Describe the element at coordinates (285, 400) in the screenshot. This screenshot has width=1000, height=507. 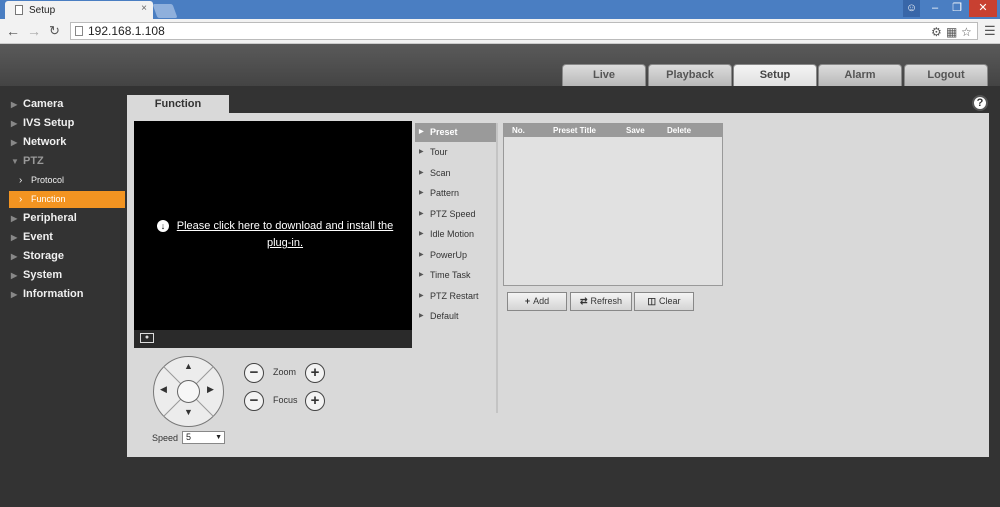
I see `focus-label: Focus` at that location.